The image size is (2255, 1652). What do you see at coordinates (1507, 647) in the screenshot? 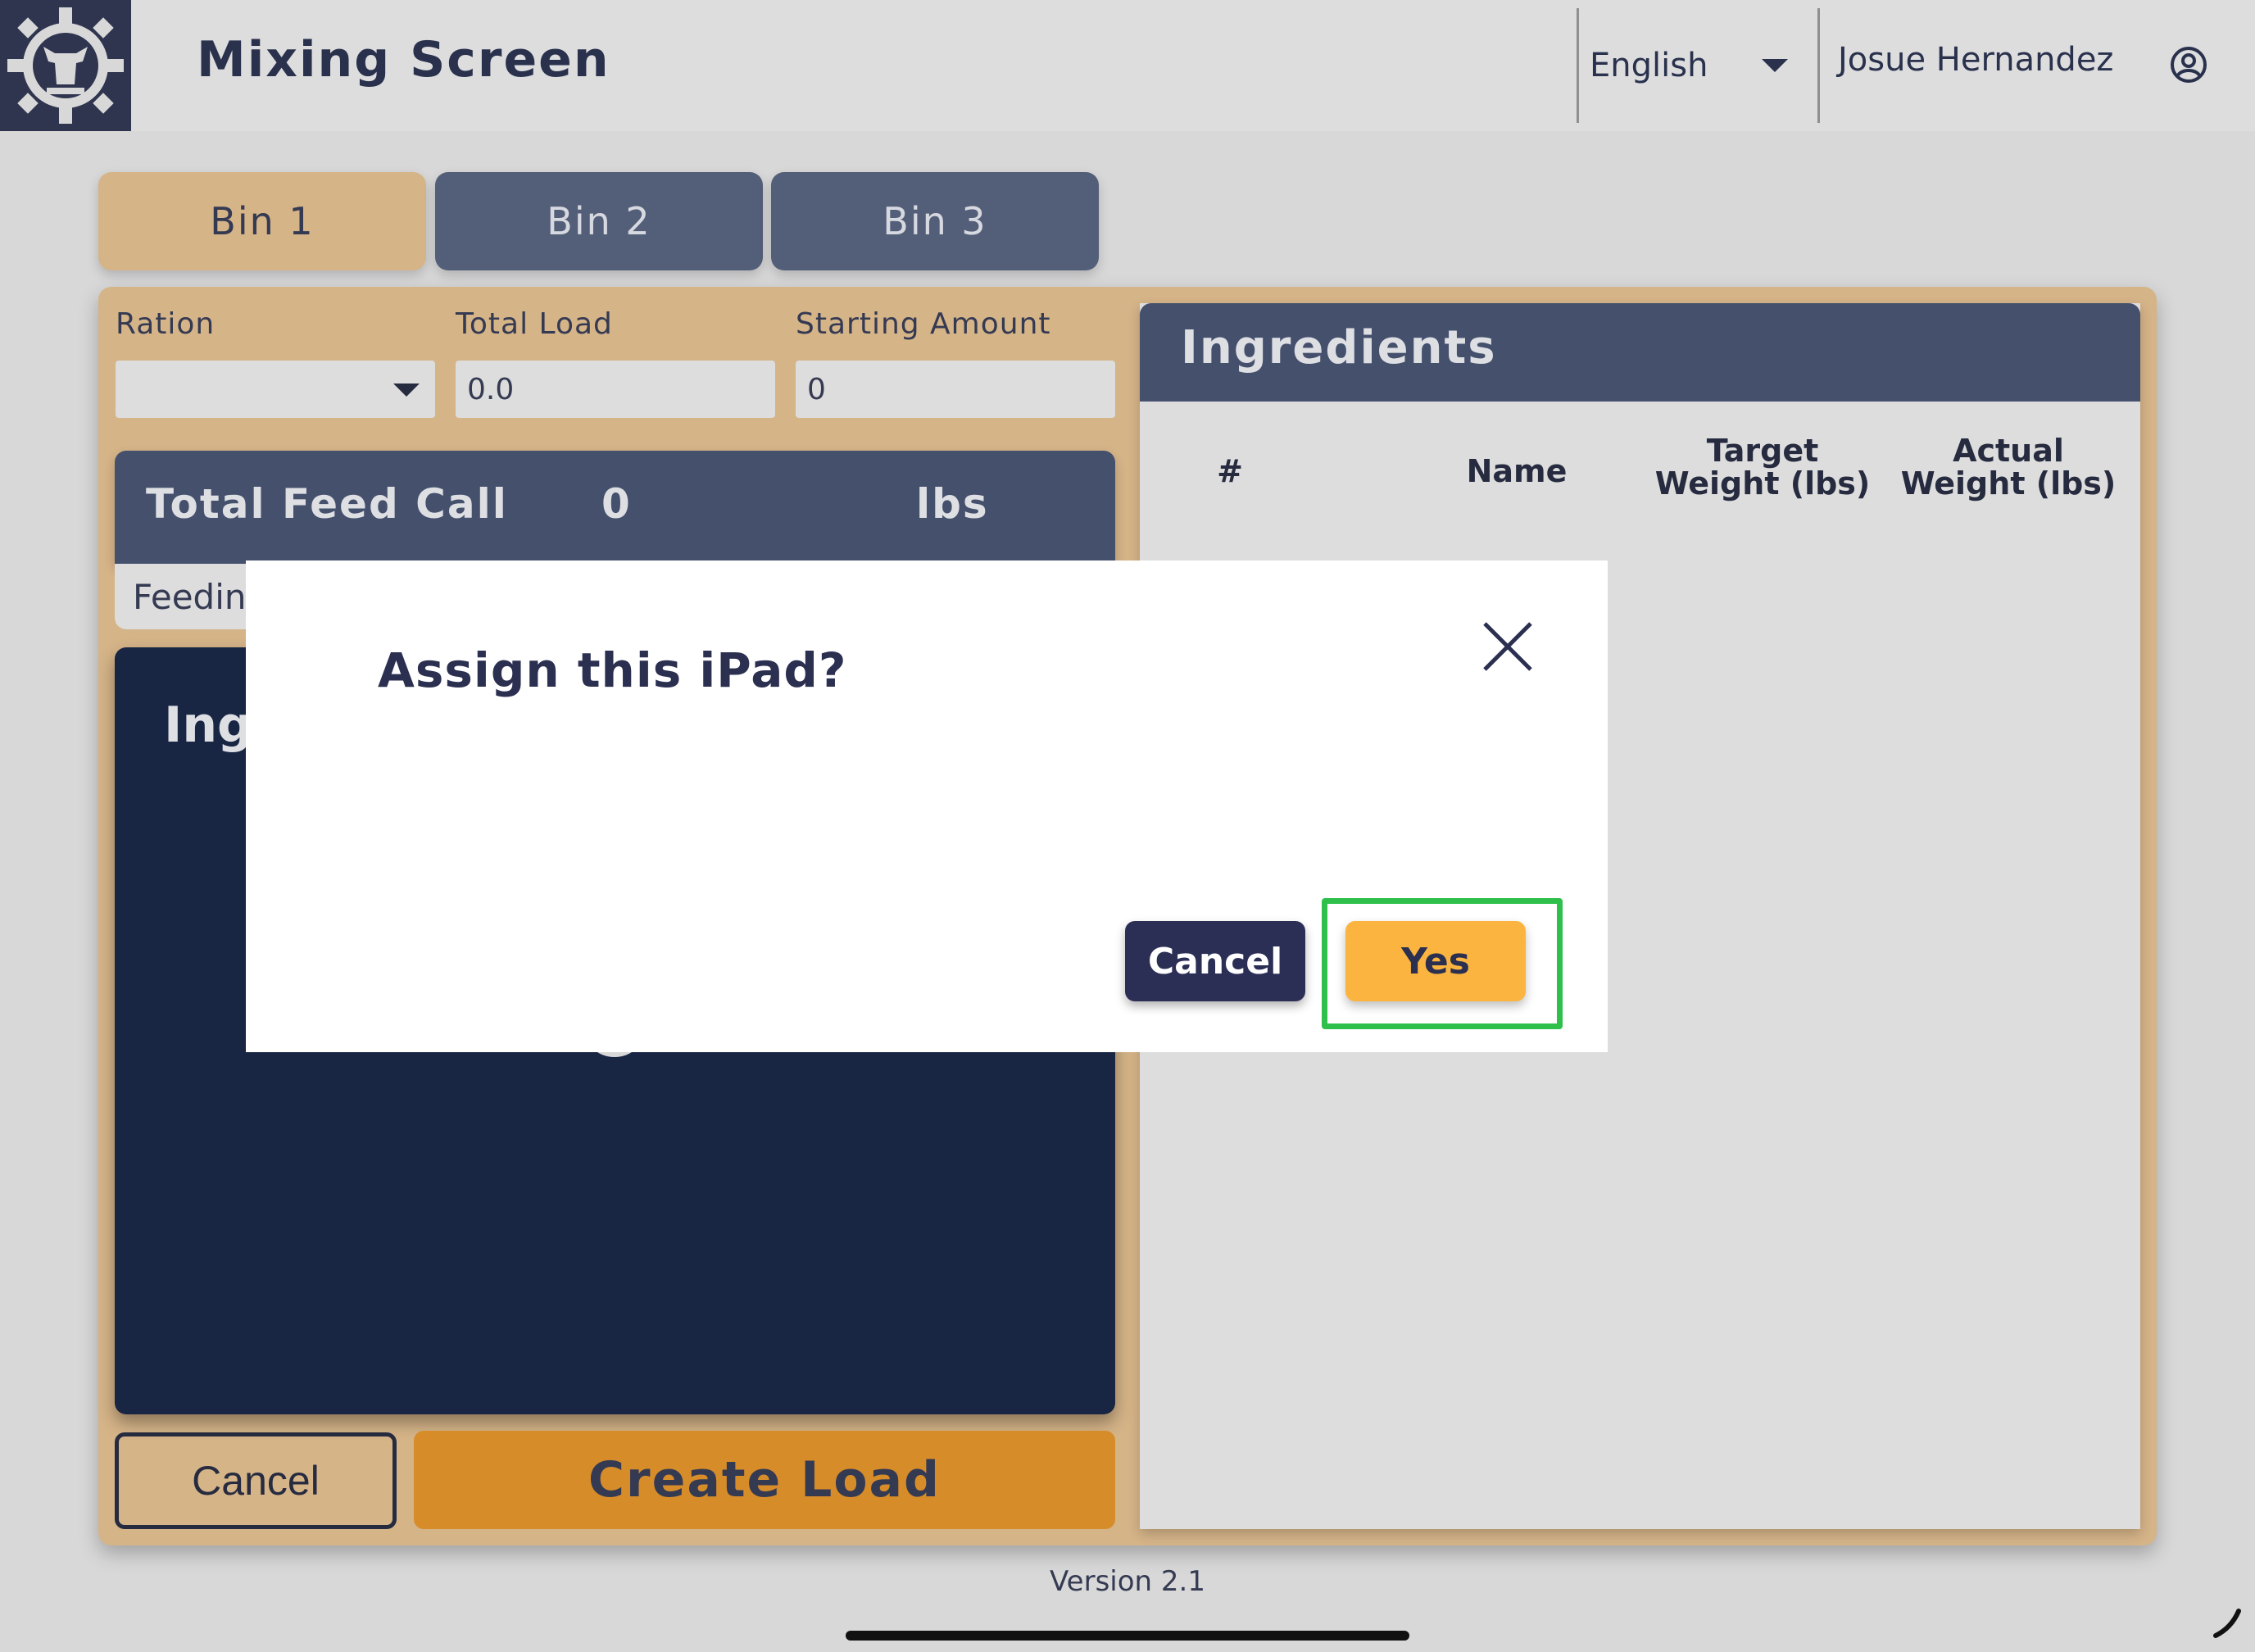
I see `close-icon` at bounding box center [1507, 647].